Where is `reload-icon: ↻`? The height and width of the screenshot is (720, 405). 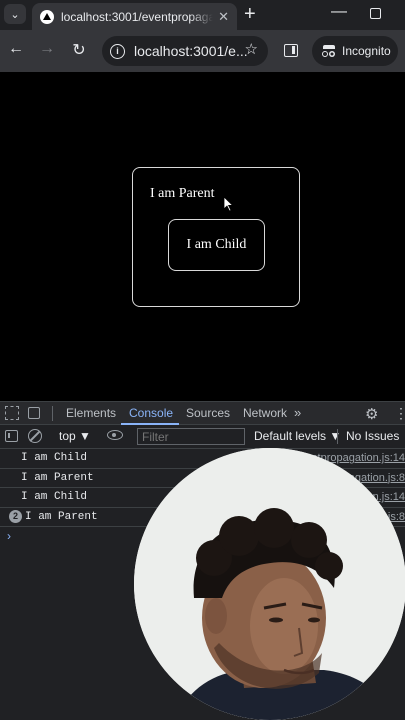 reload-icon: ↻ is located at coordinates (79, 50).